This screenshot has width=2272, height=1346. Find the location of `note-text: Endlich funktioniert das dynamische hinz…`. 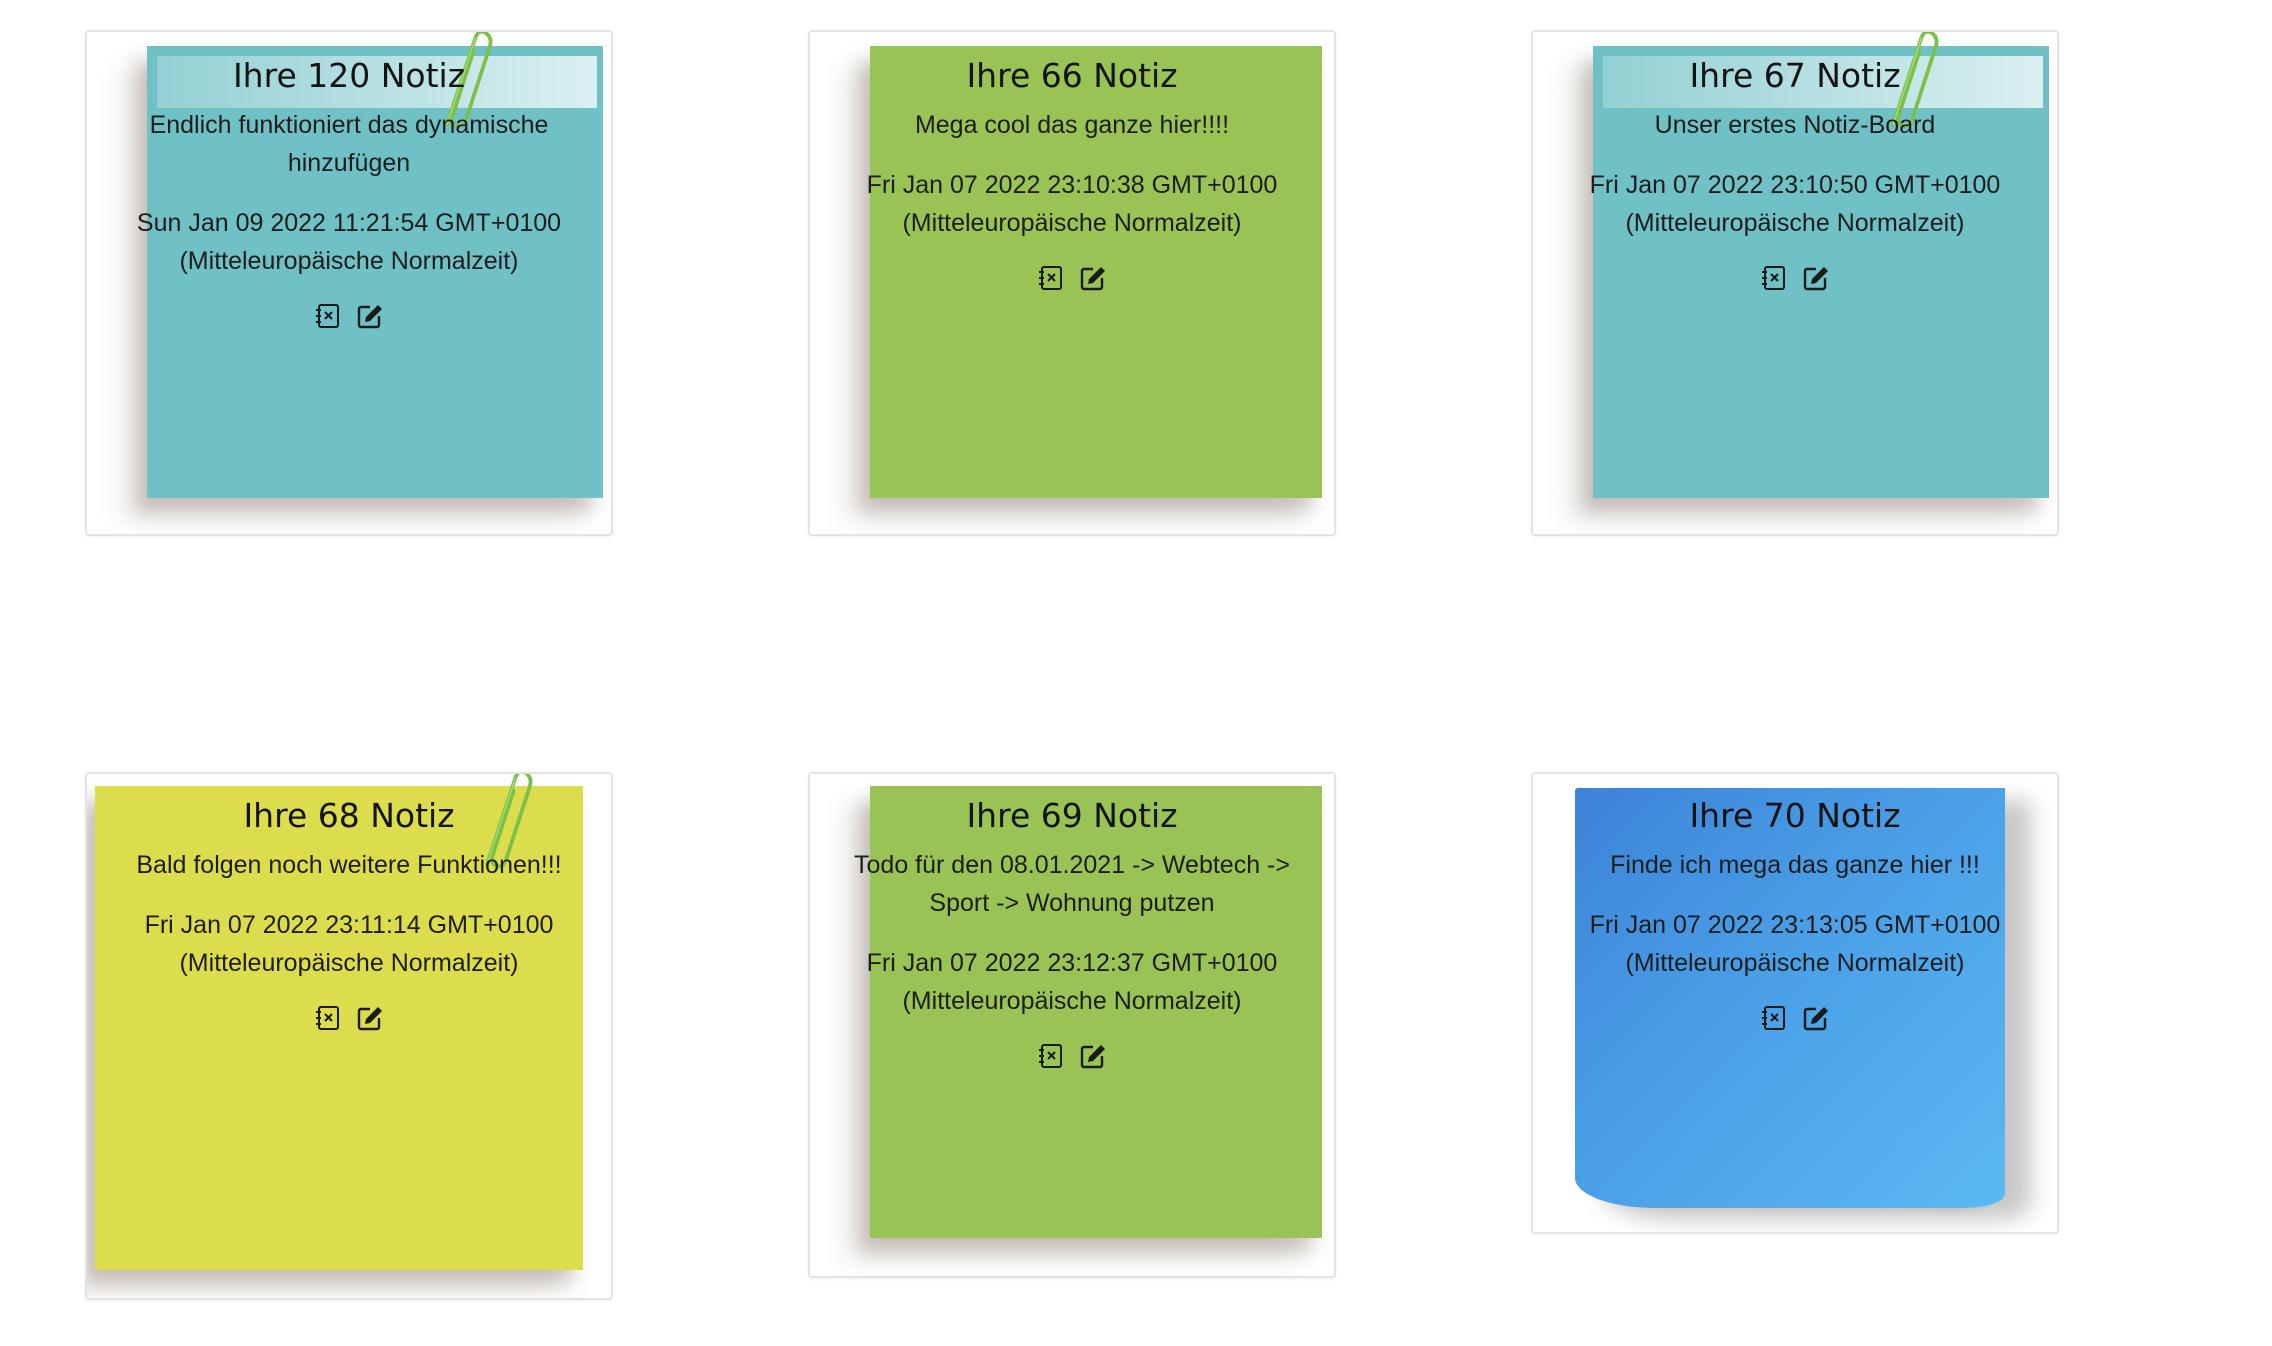

note-text: Endlich funktioniert das dynamische hinz… is located at coordinates (349, 144).